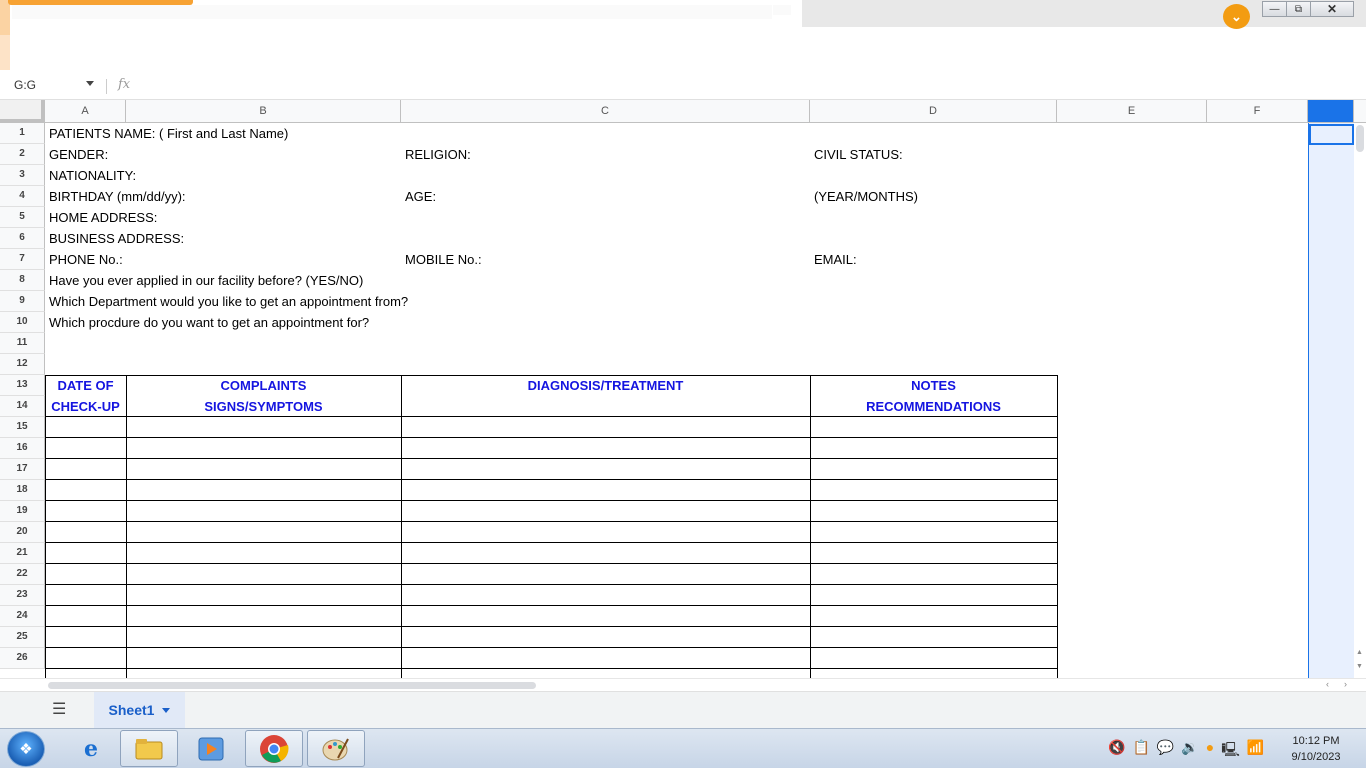 Image resolution: width=1366 pixels, height=768 pixels. I want to click on sheet-tab-label: Sheet1, so click(131, 710).